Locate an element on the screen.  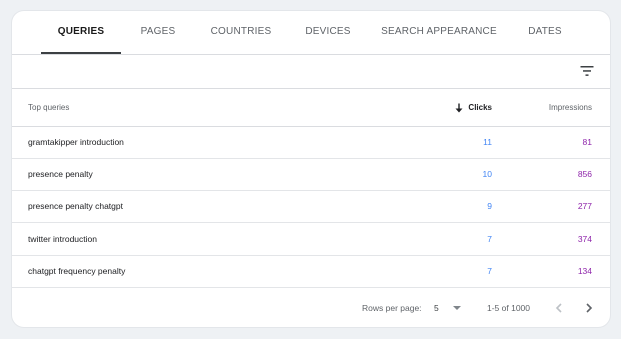
caret-down-icon is located at coordinates (457, 308).